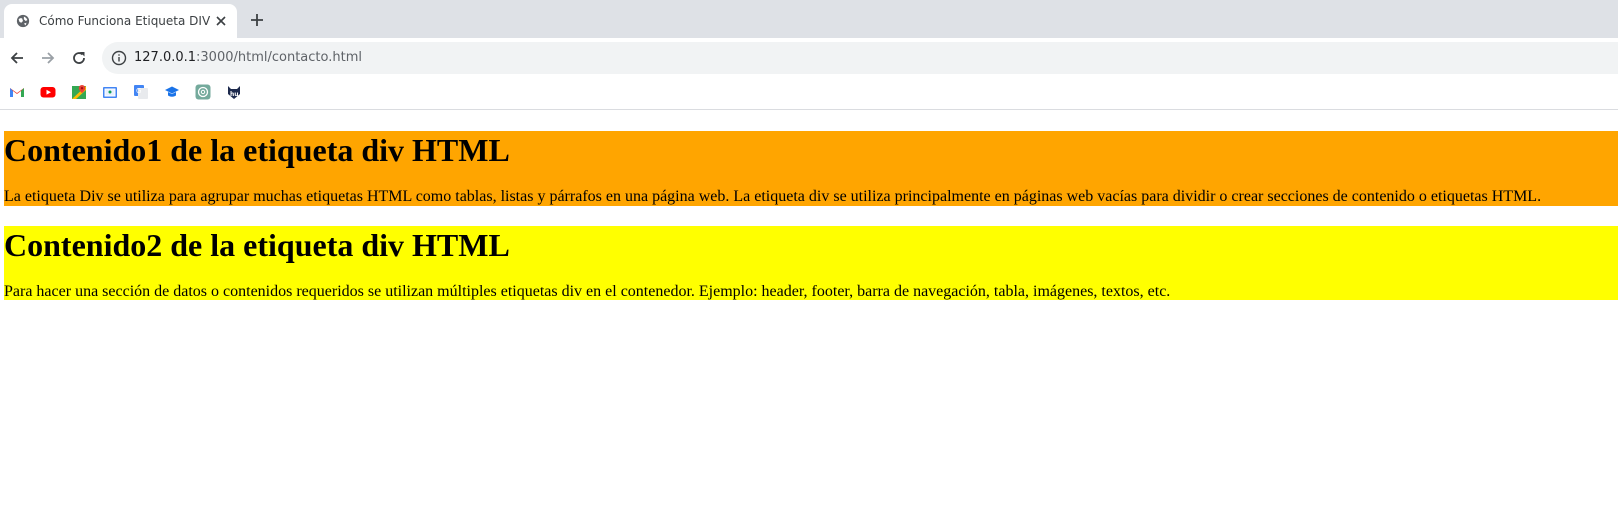  What do you see at coordinates (257, 20) in the screenshot?
I see `new-tab-icon` at bounding box center [257, 20].